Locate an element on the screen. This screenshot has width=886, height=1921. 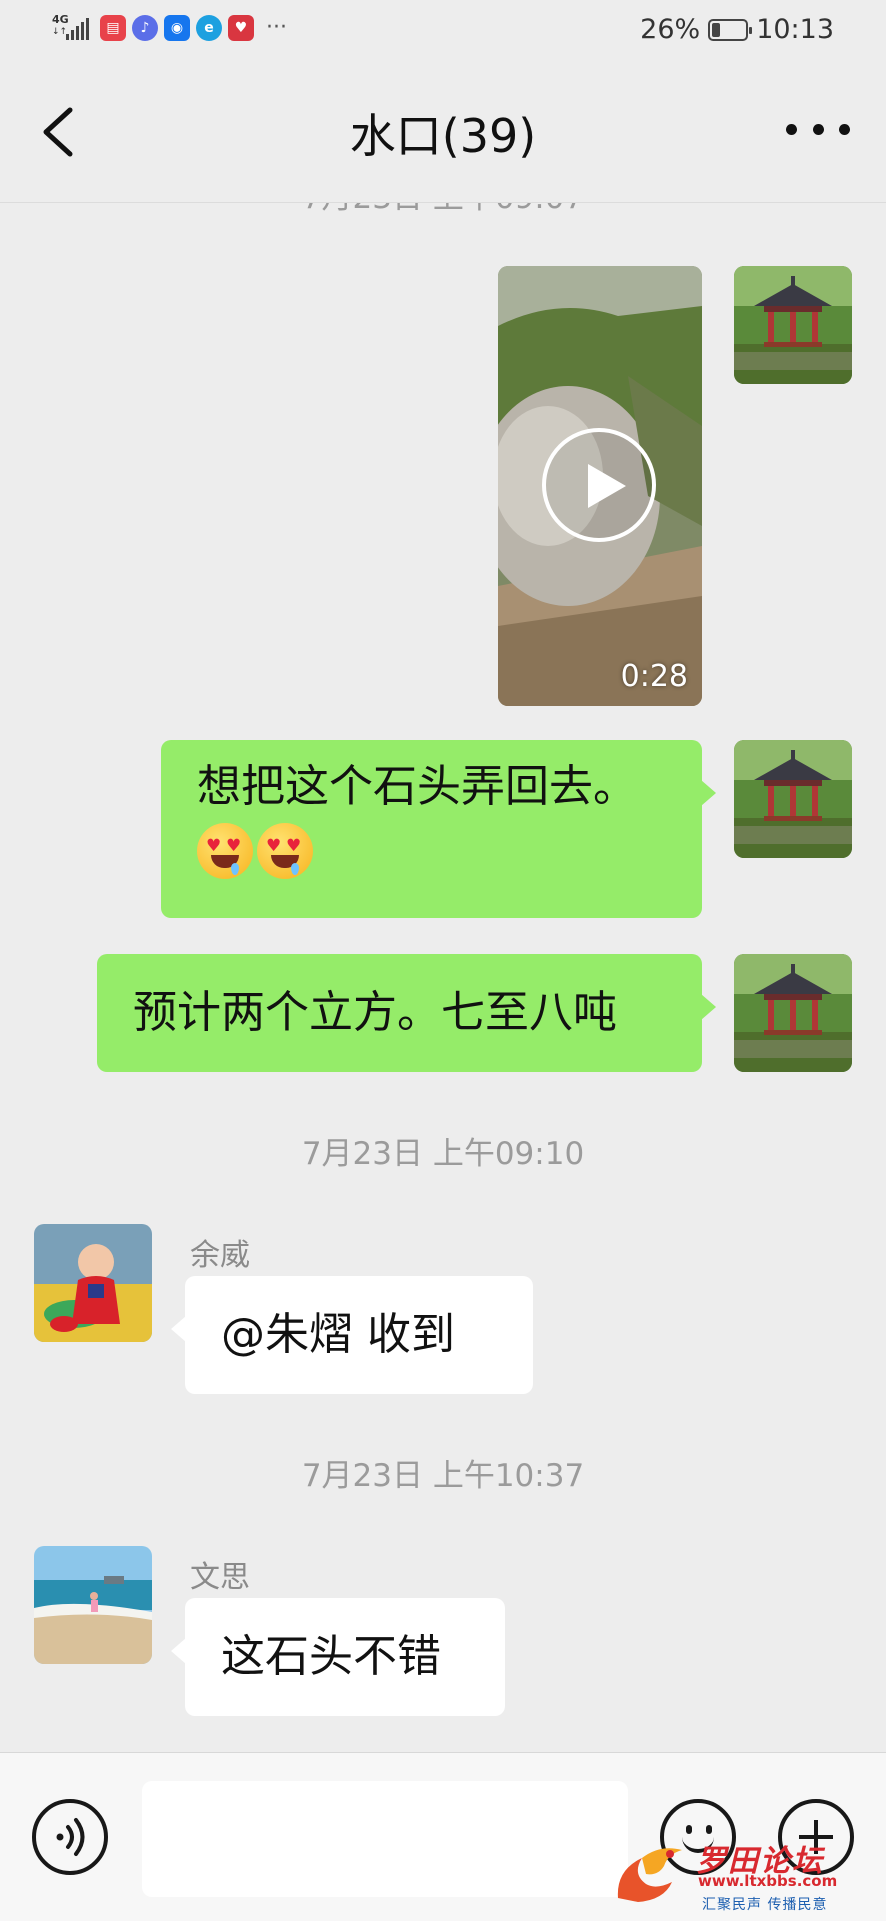
beach-photo-image is located at coordinates (93, 1605).